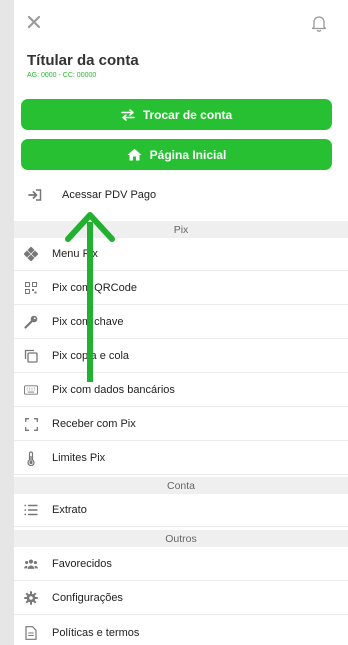  What do you see at coordinates (31, 632) in the screenshot?
I see `document-icon` at bounding box center [31, 632].